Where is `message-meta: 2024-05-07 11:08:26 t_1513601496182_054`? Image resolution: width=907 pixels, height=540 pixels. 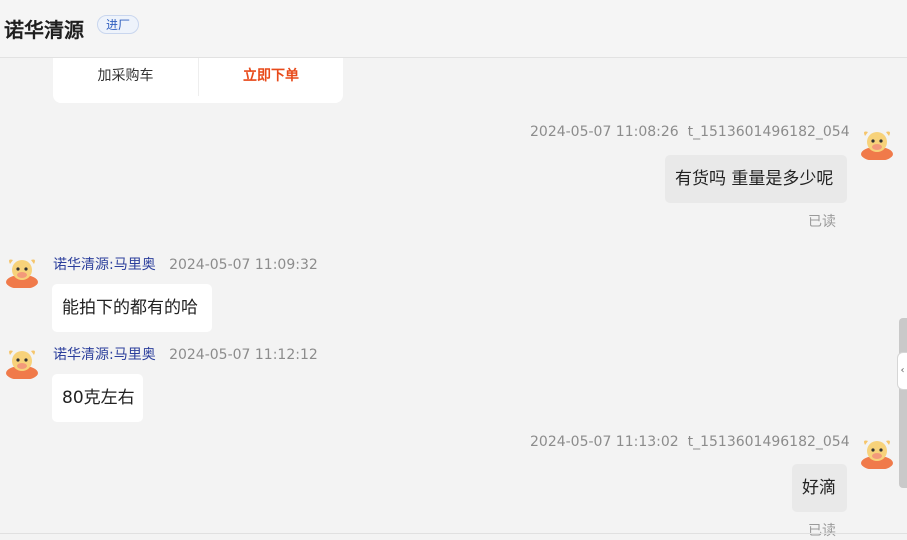
message-meta: 2024-05-07 11:08:26 t_1513601496182_054 is located at coordinates (690, 132).